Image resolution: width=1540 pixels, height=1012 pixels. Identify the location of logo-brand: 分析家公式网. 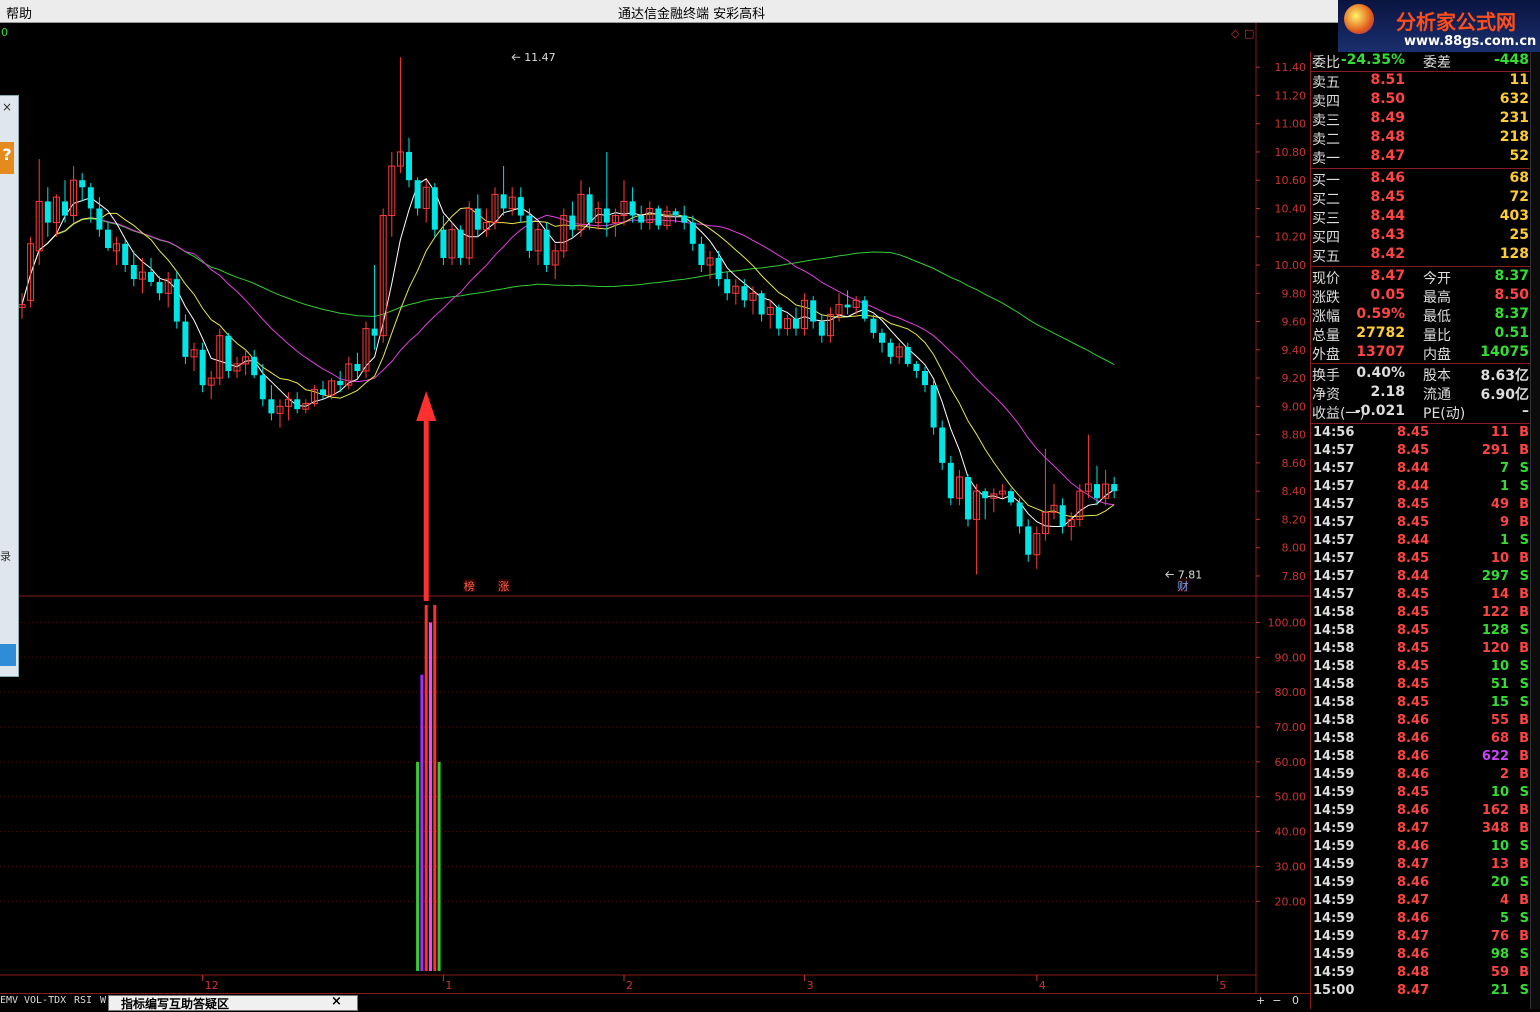
(1456, 22).